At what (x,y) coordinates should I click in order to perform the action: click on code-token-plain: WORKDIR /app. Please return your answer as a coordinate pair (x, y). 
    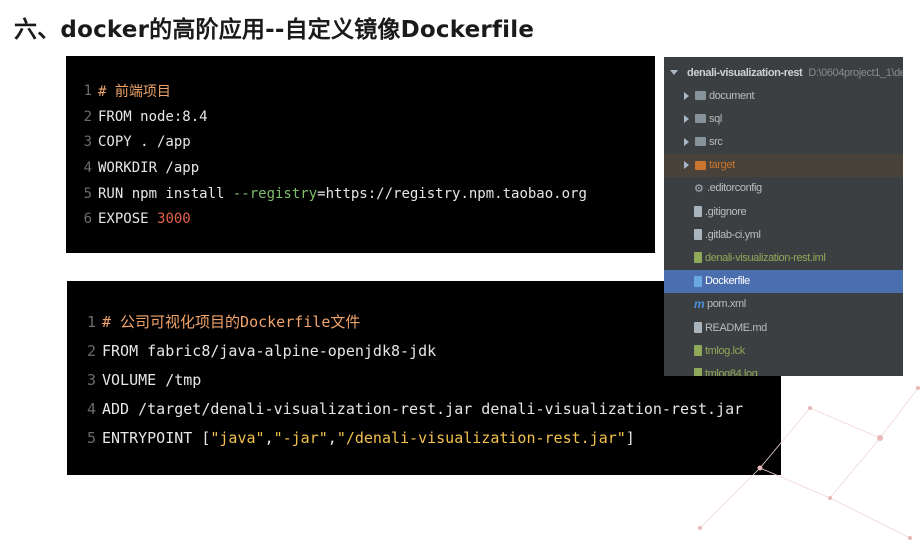
    Looking at the image, I should click on (149, 167).